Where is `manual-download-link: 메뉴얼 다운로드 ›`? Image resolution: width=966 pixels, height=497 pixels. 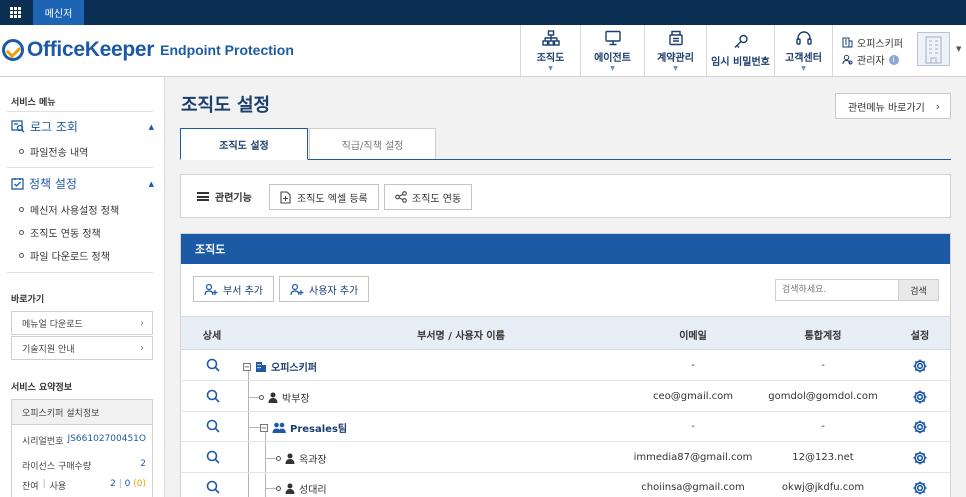
manual-download-link: 메뉴얼 다운로드 › is located at coordinates (82, 323).